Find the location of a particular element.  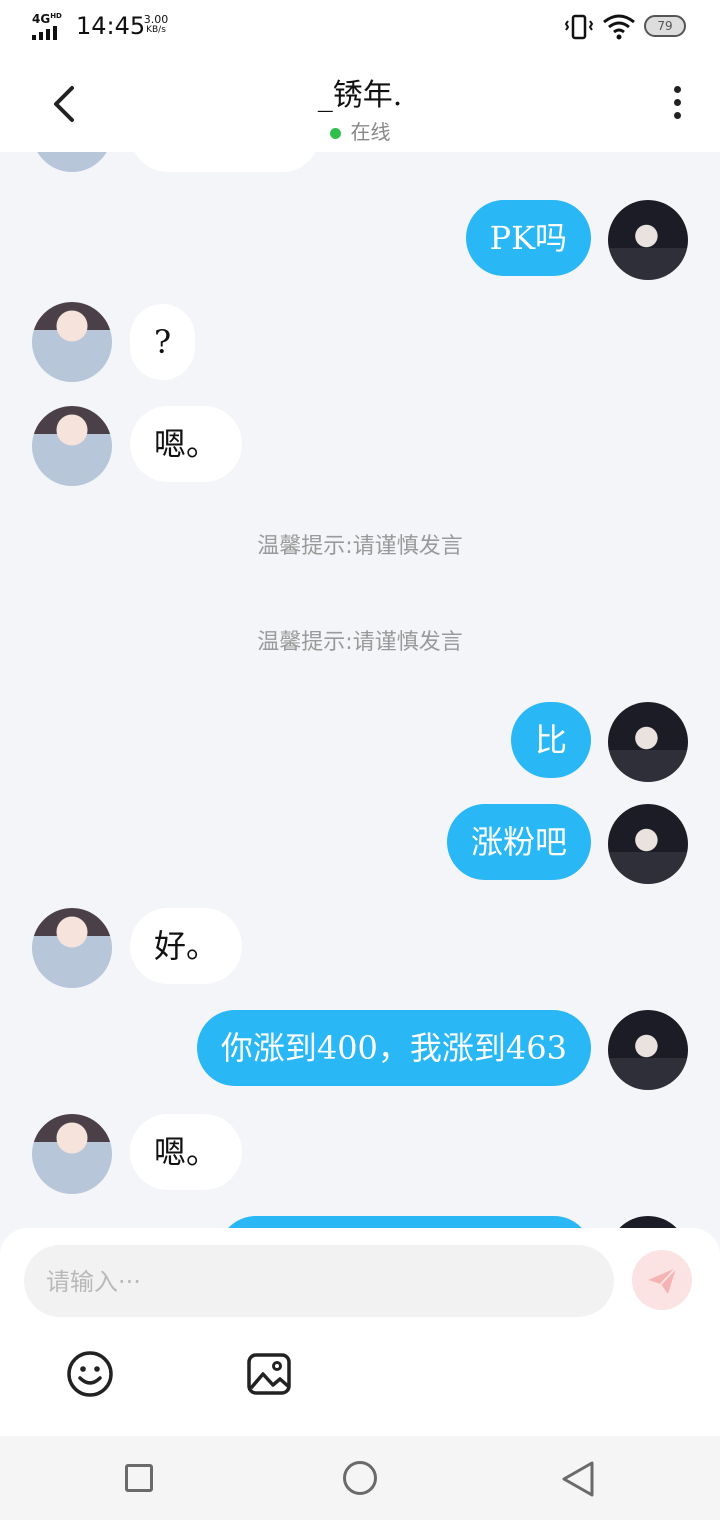

message-bubble-outgoing: 你涨到400，我涨到463 is located at coordinates (393, 1048).